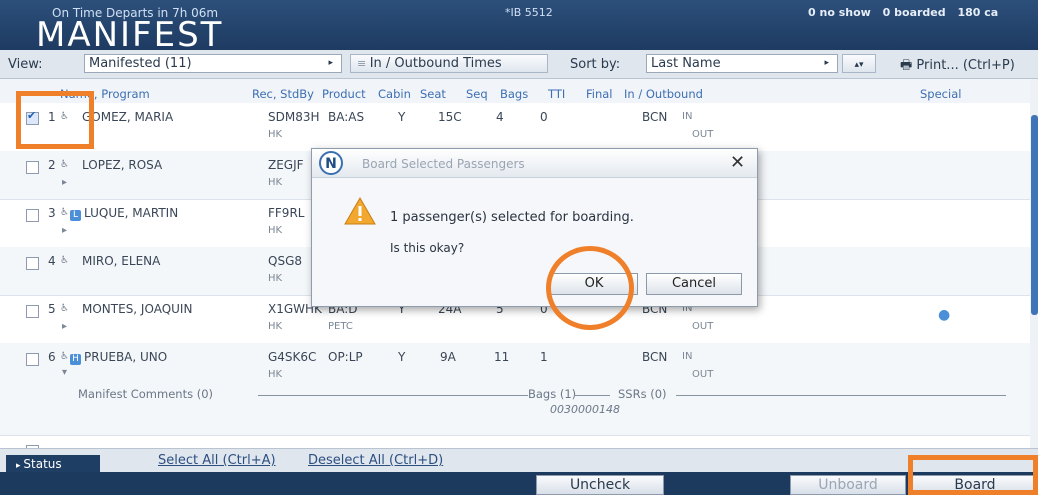  What do you see at coordinates (433, 94) in the screenshot?
I see `col-seat: Seat` at bounding box center [433, 94].